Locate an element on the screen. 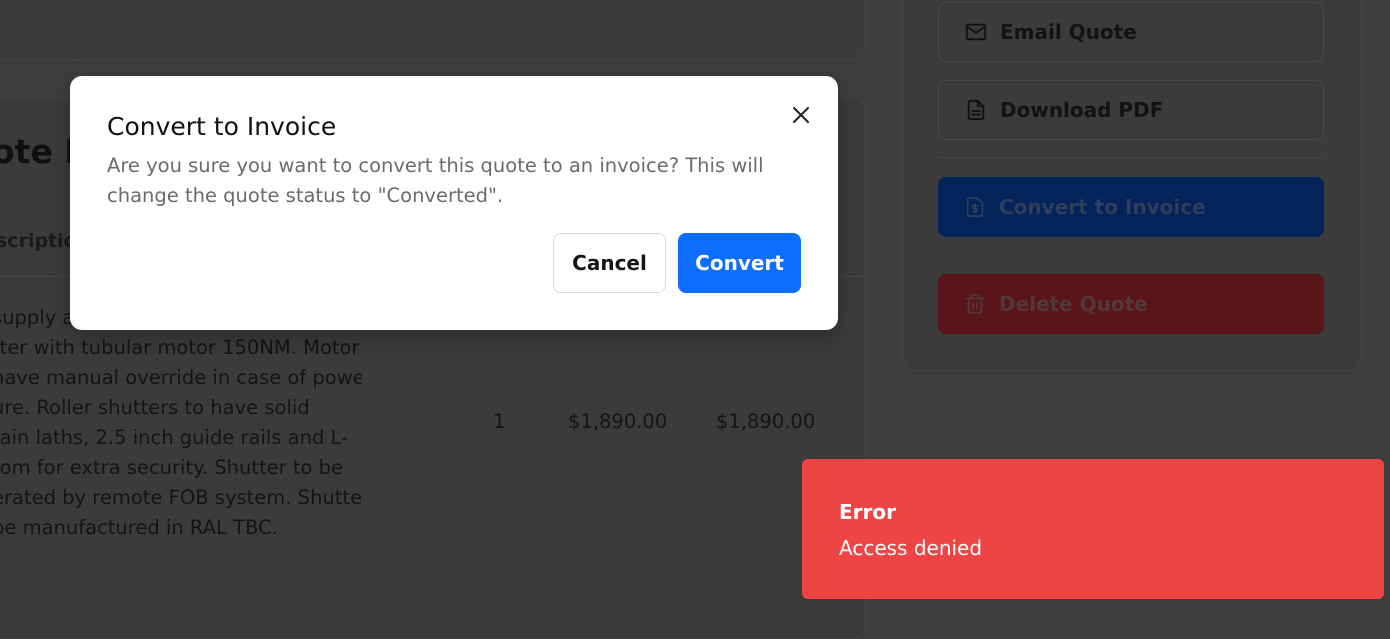 The width and height of the screenshot is (1390, 639). description-line: ure. Roller shutters to have solid is located at coordinates (155, 407).